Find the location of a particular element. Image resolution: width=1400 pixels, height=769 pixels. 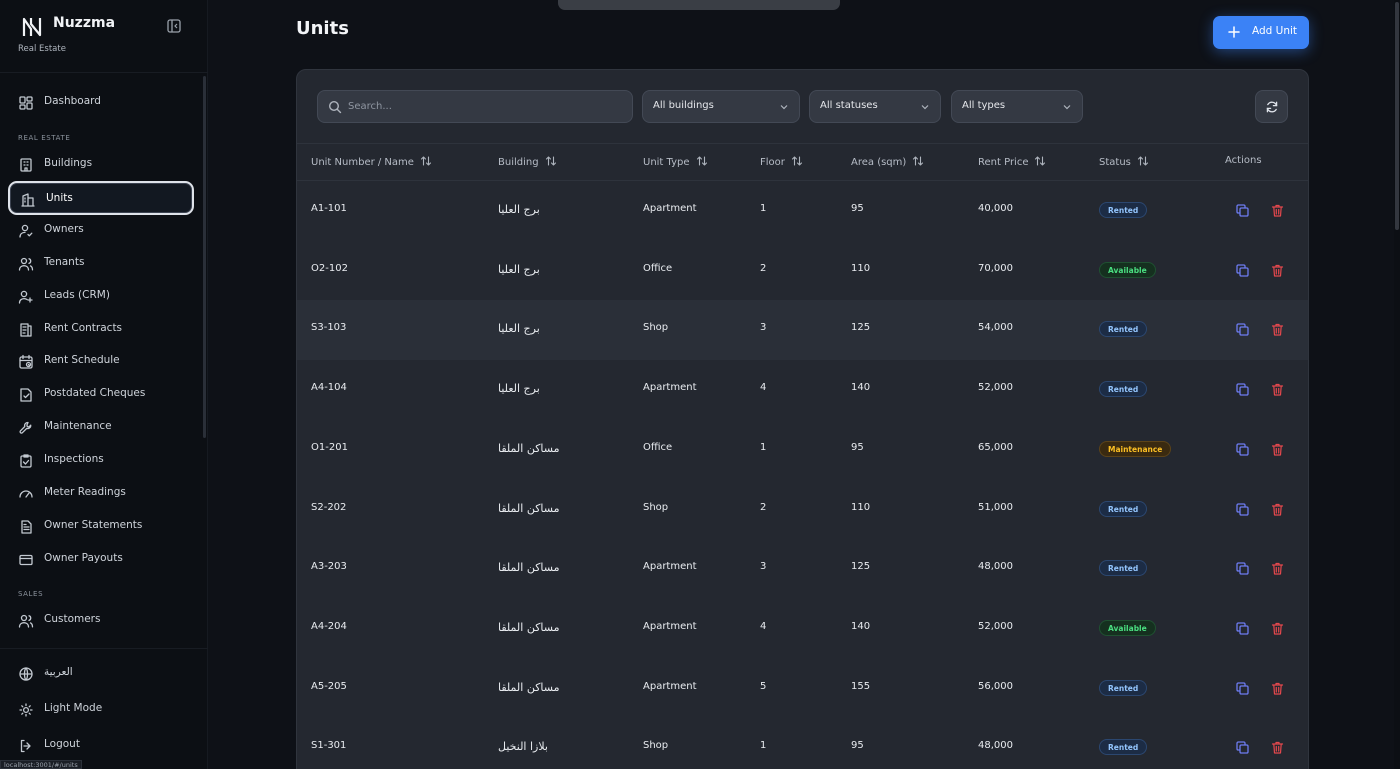

users-icon is located at coordinates (26, 264).